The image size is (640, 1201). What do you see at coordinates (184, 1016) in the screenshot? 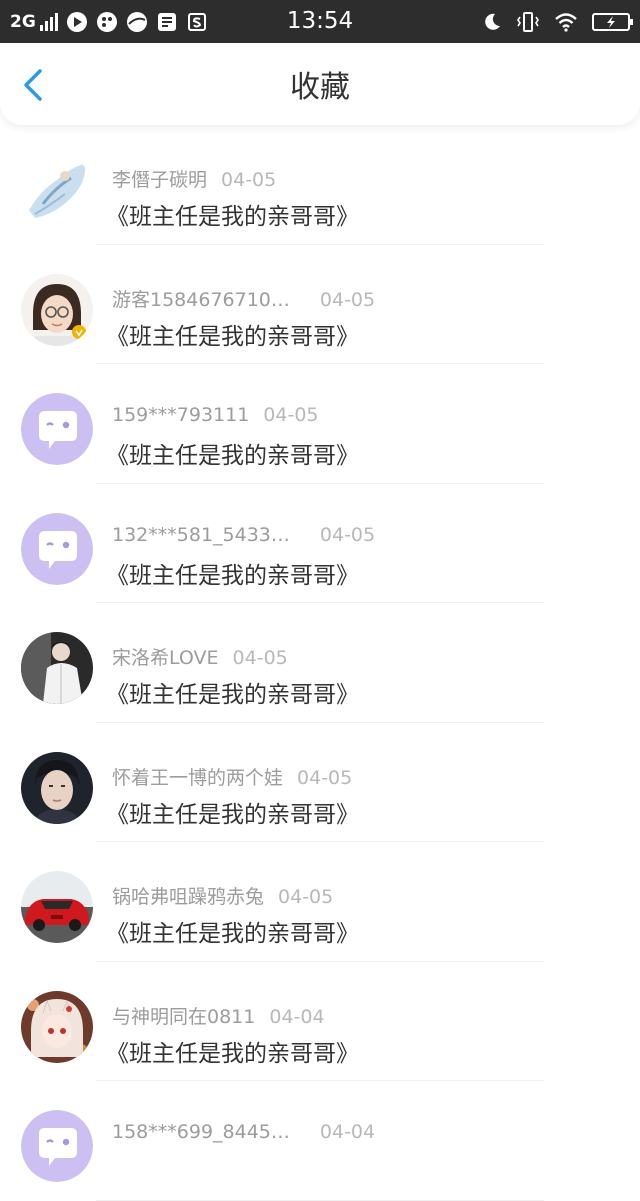
I see `user-name: 与神明同在0811` at bounding box center [184, 1016].